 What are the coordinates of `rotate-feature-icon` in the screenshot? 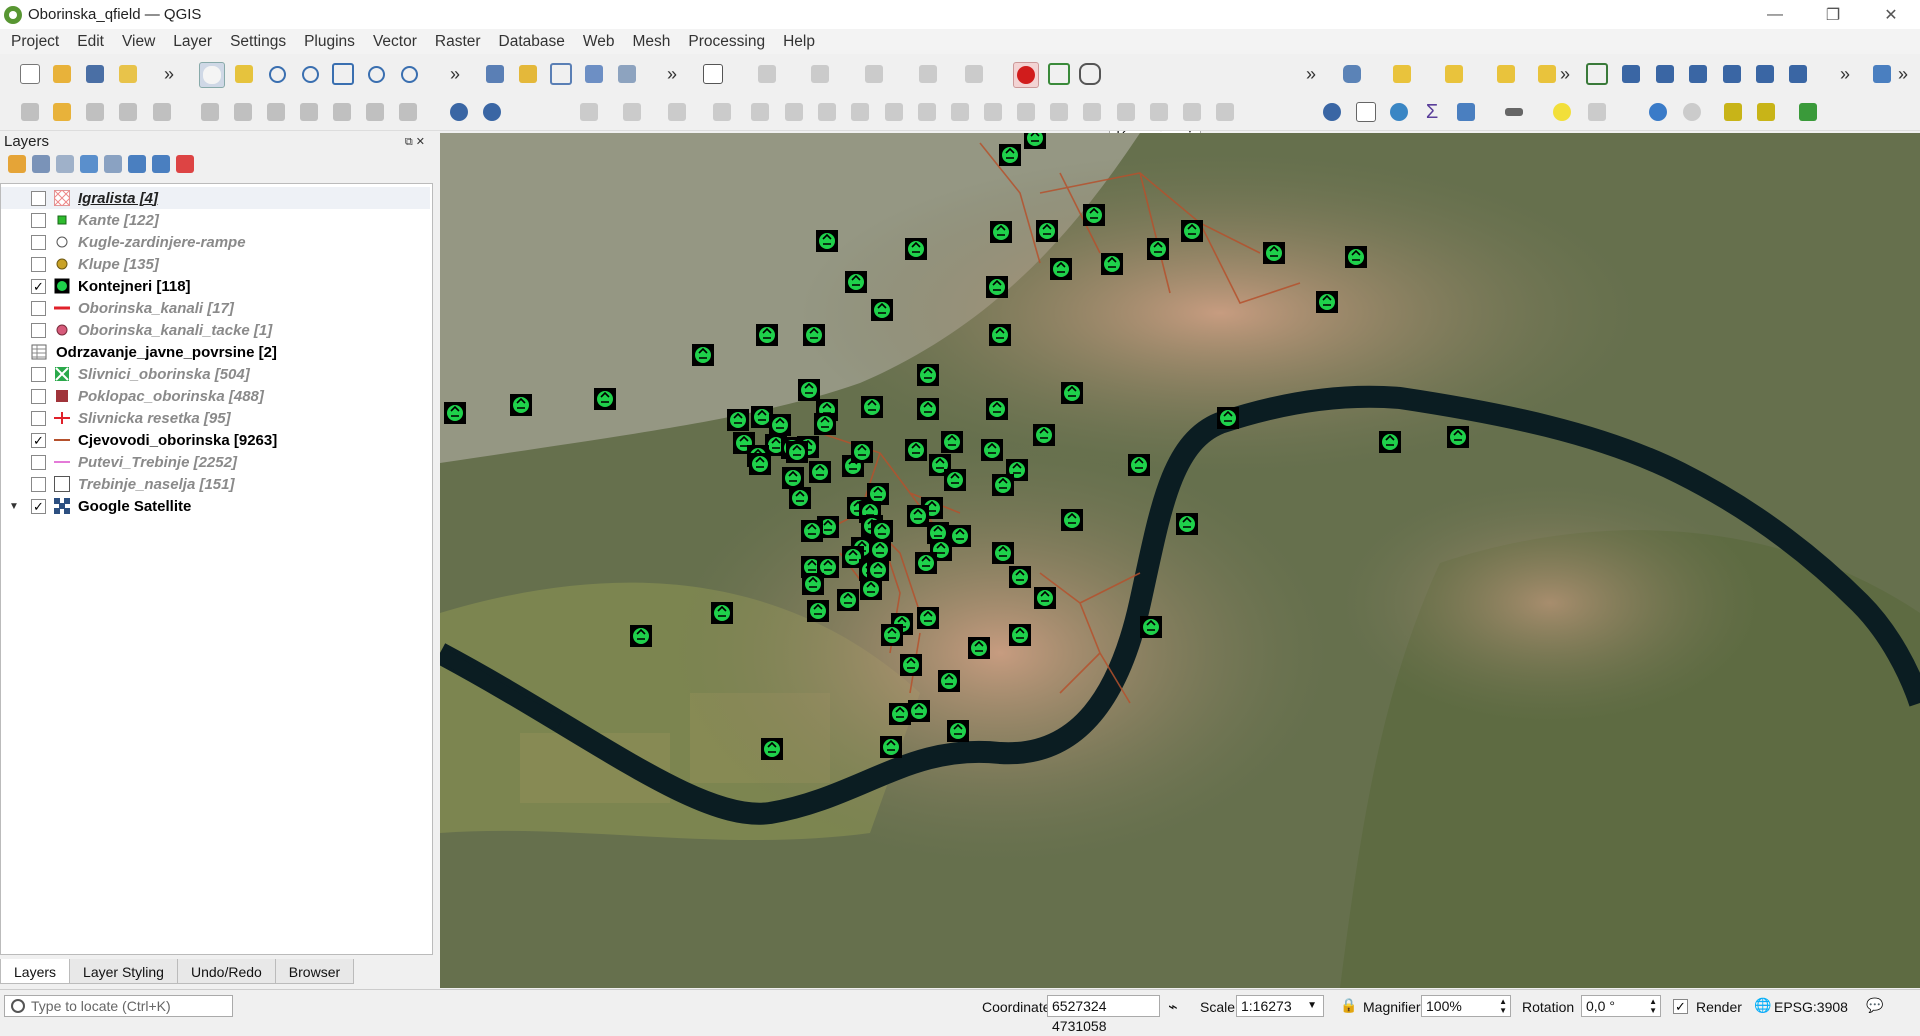 It's located at (632, 112).